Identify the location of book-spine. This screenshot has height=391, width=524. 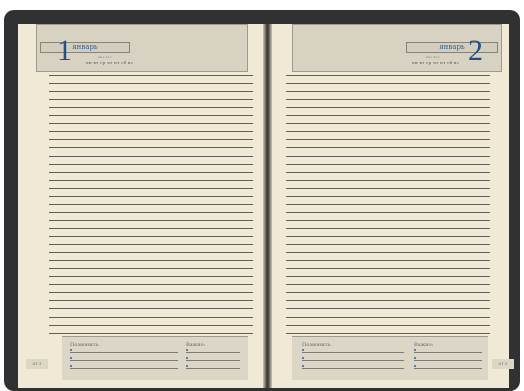
(267, 206).